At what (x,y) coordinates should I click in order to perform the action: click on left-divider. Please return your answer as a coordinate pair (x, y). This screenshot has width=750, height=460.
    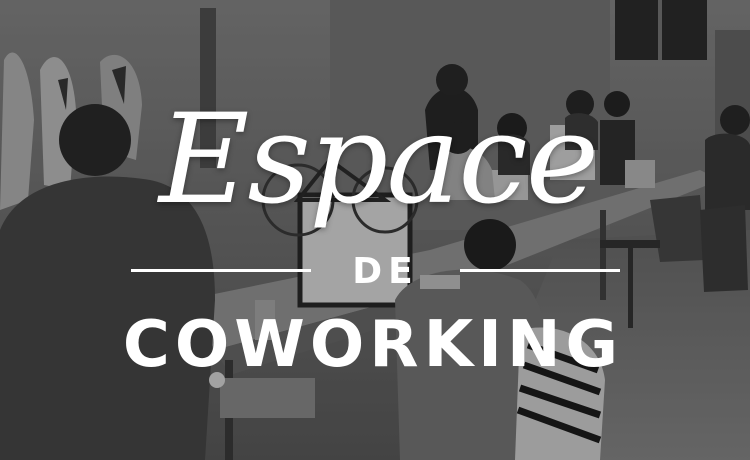
    Looking at the image, I should click on (221, 270).